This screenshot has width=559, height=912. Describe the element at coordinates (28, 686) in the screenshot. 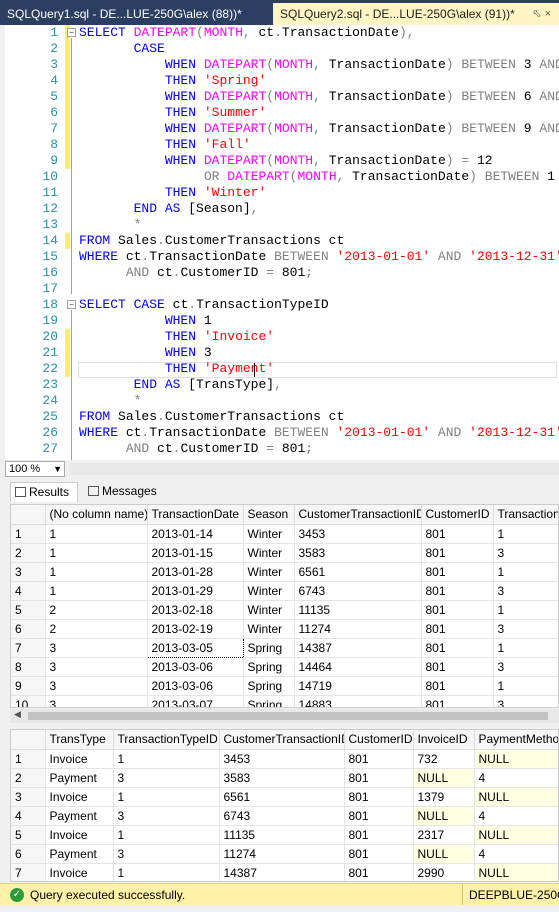

I see `row-number: 9` at that location.